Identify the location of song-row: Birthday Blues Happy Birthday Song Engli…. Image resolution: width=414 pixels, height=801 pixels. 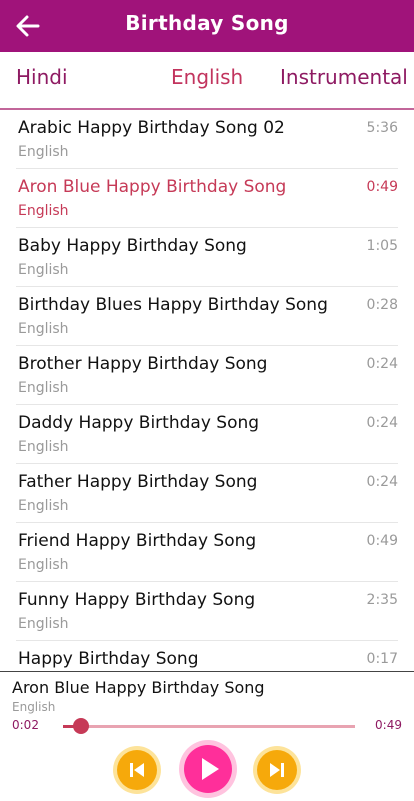
(207, 316).